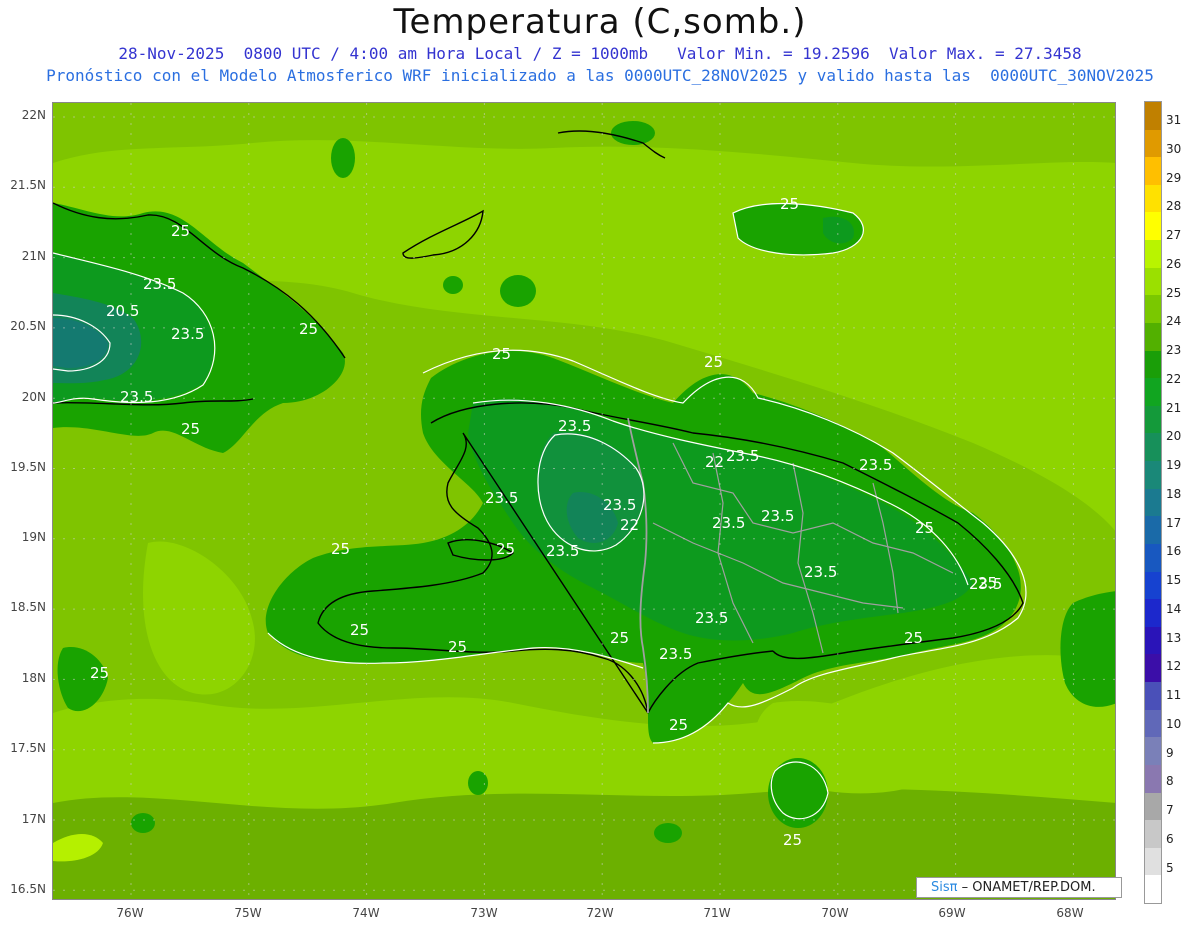  I want to click on lon-label: 75W, so click(248, 913).